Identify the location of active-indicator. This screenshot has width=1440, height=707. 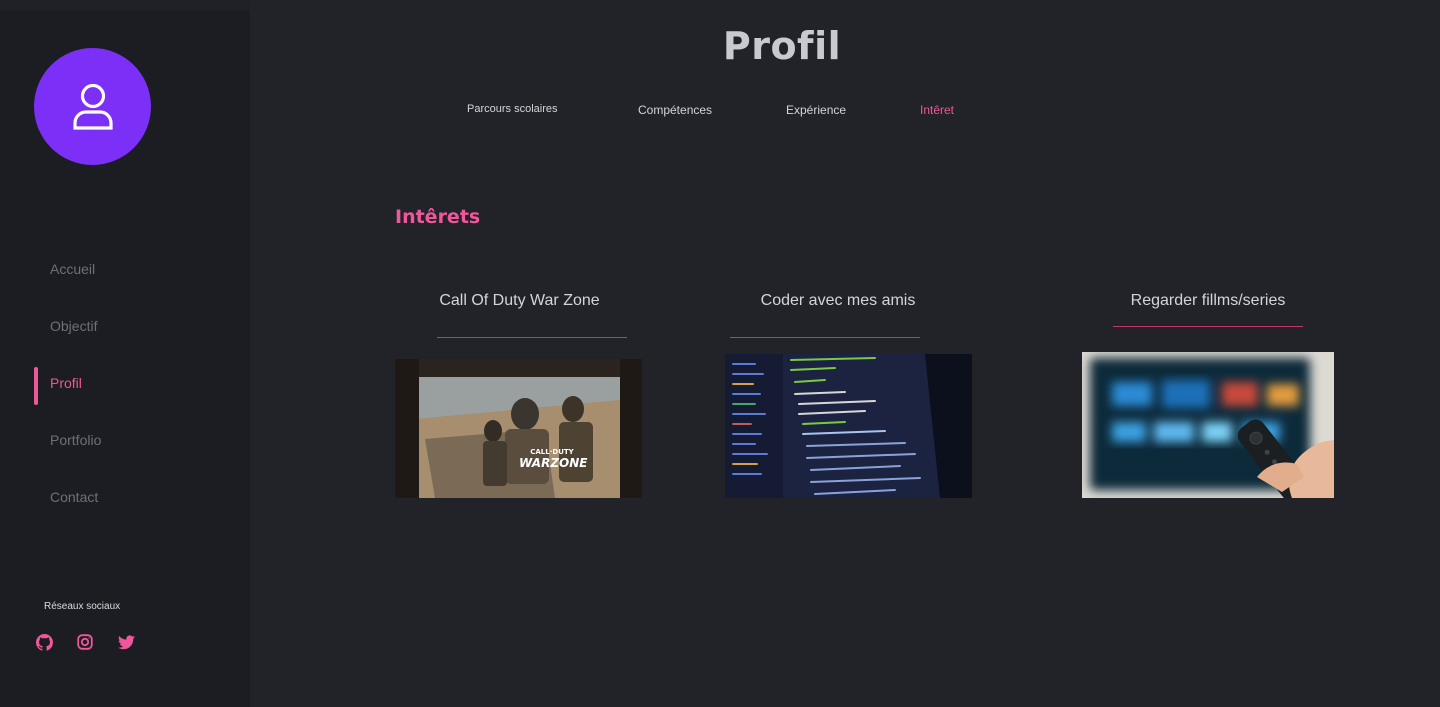
(36, 386).